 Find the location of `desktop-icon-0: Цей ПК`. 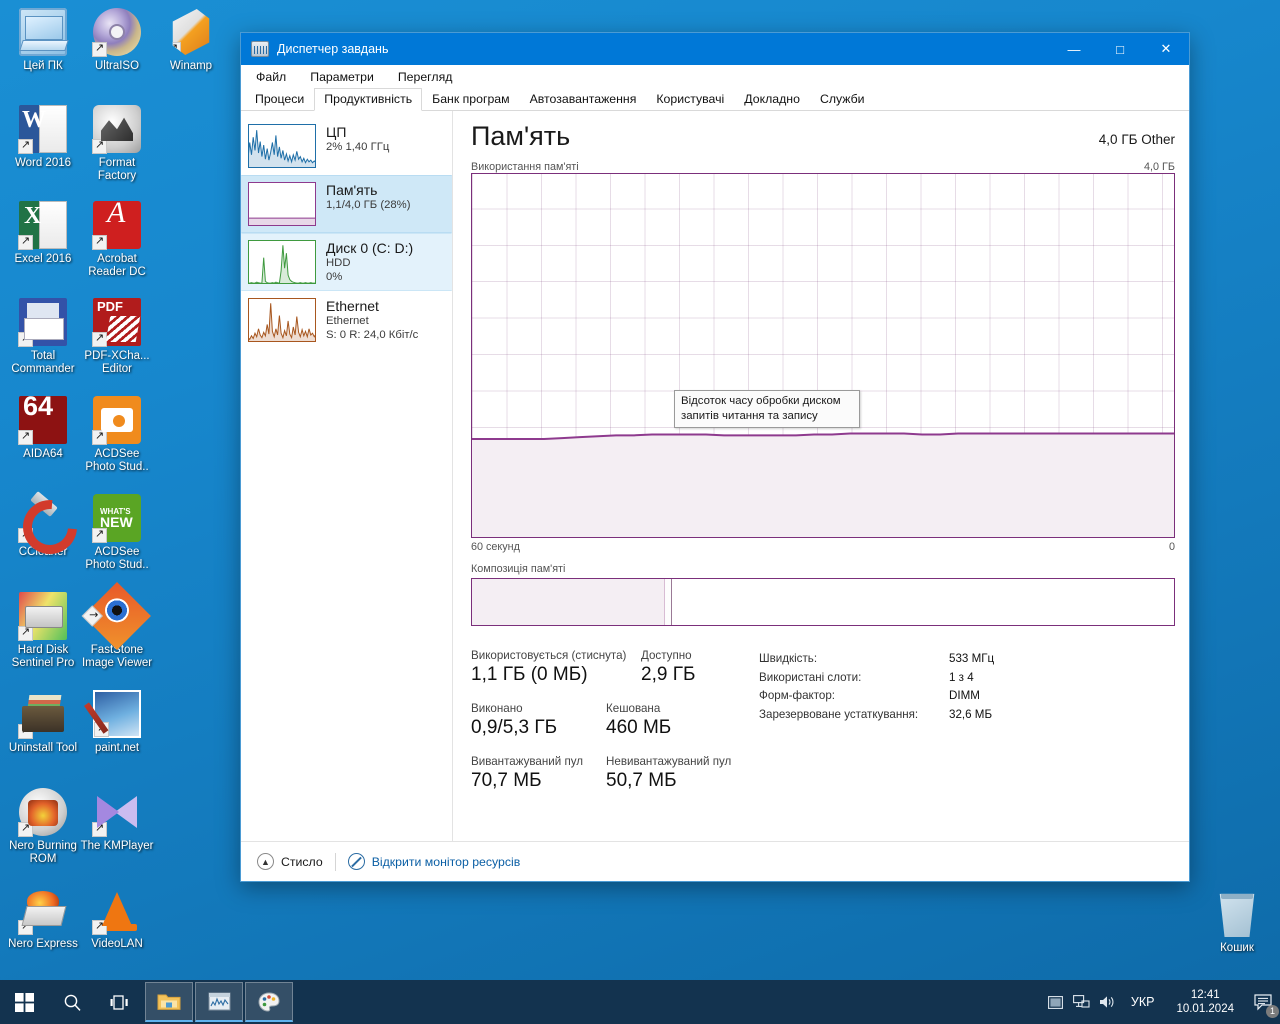

desktop-icon-0: Цей ПК is located at coordinates (43, 40).